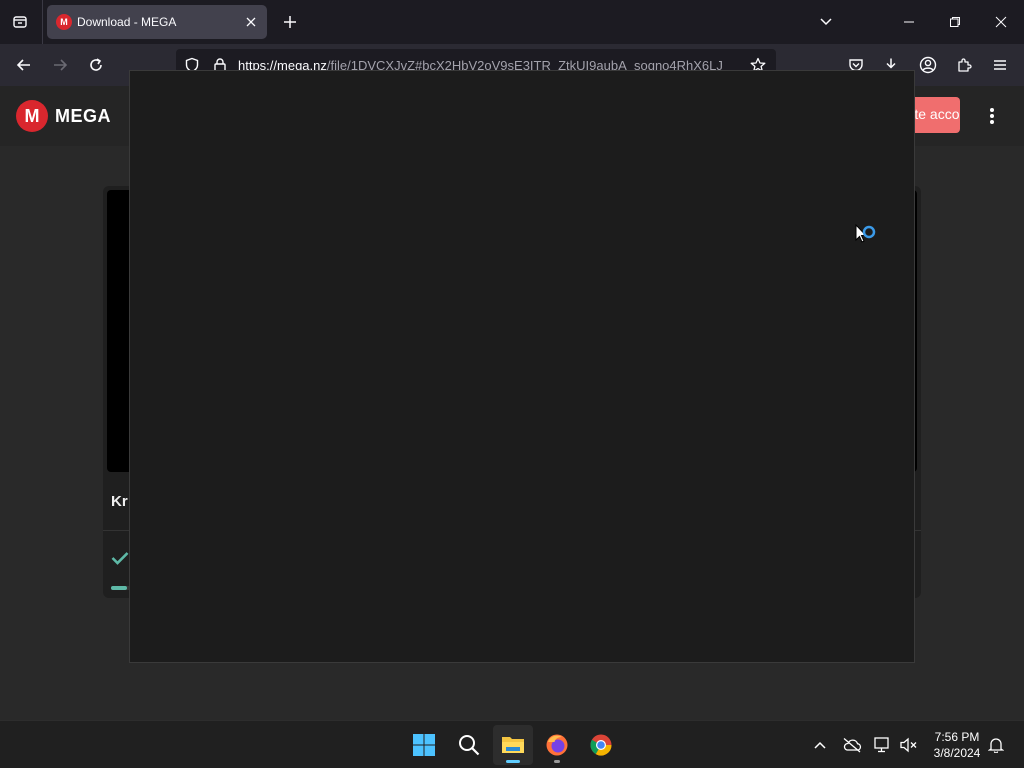 This screenshot has width=1024, height=768. What do you see at coordinates (127, 22) in the screenshot?
I see `tab-title: Download - MEGA` at bounding box center [127, 22].